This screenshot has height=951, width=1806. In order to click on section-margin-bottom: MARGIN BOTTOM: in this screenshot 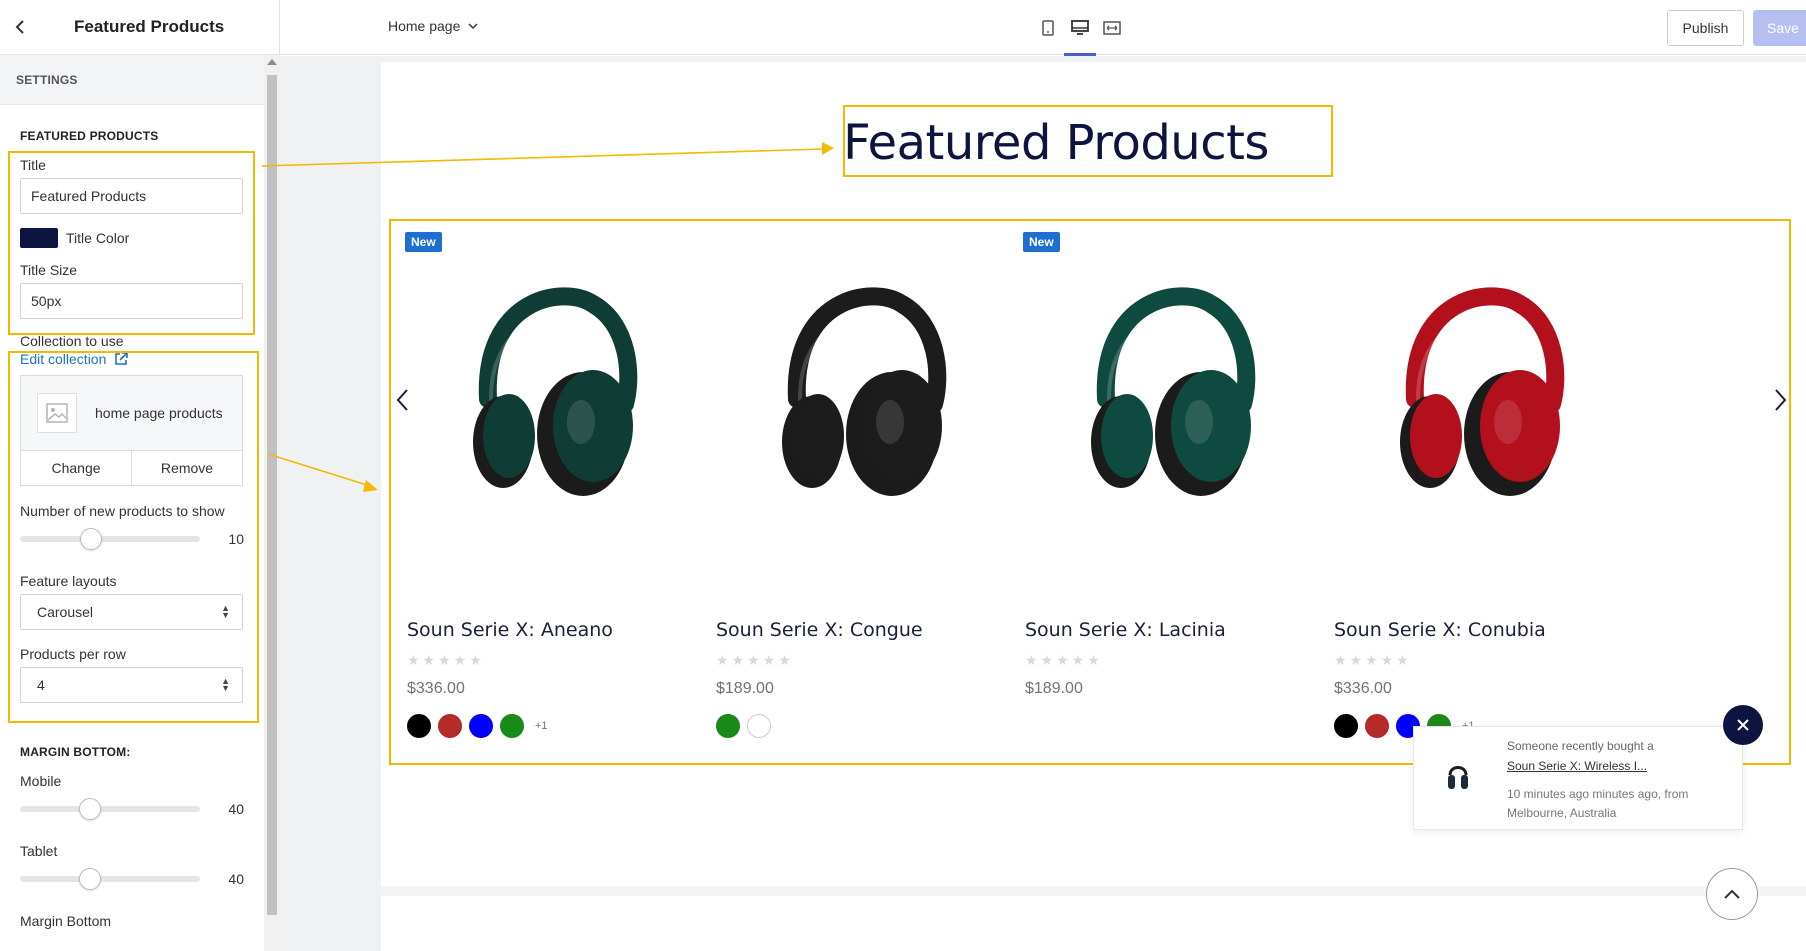, I will do `click(75, 752)`.